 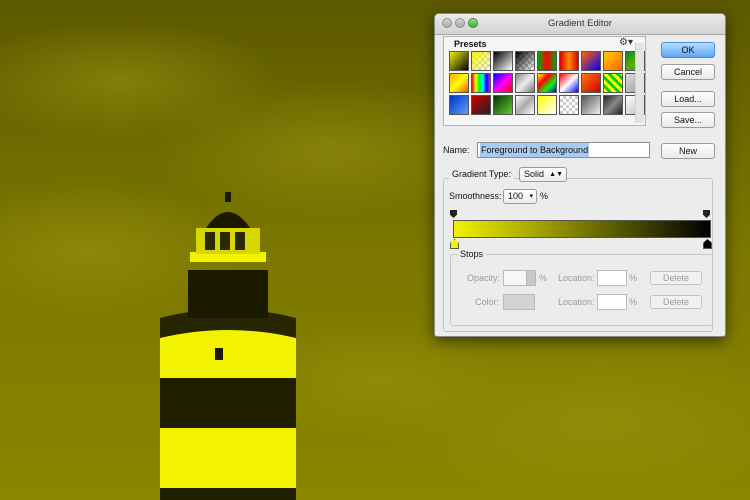 What do you see at coordinates (676, 278) in the screenshot?
I see `opacity-delete-button: Delete` at bounding box center [676, 278].